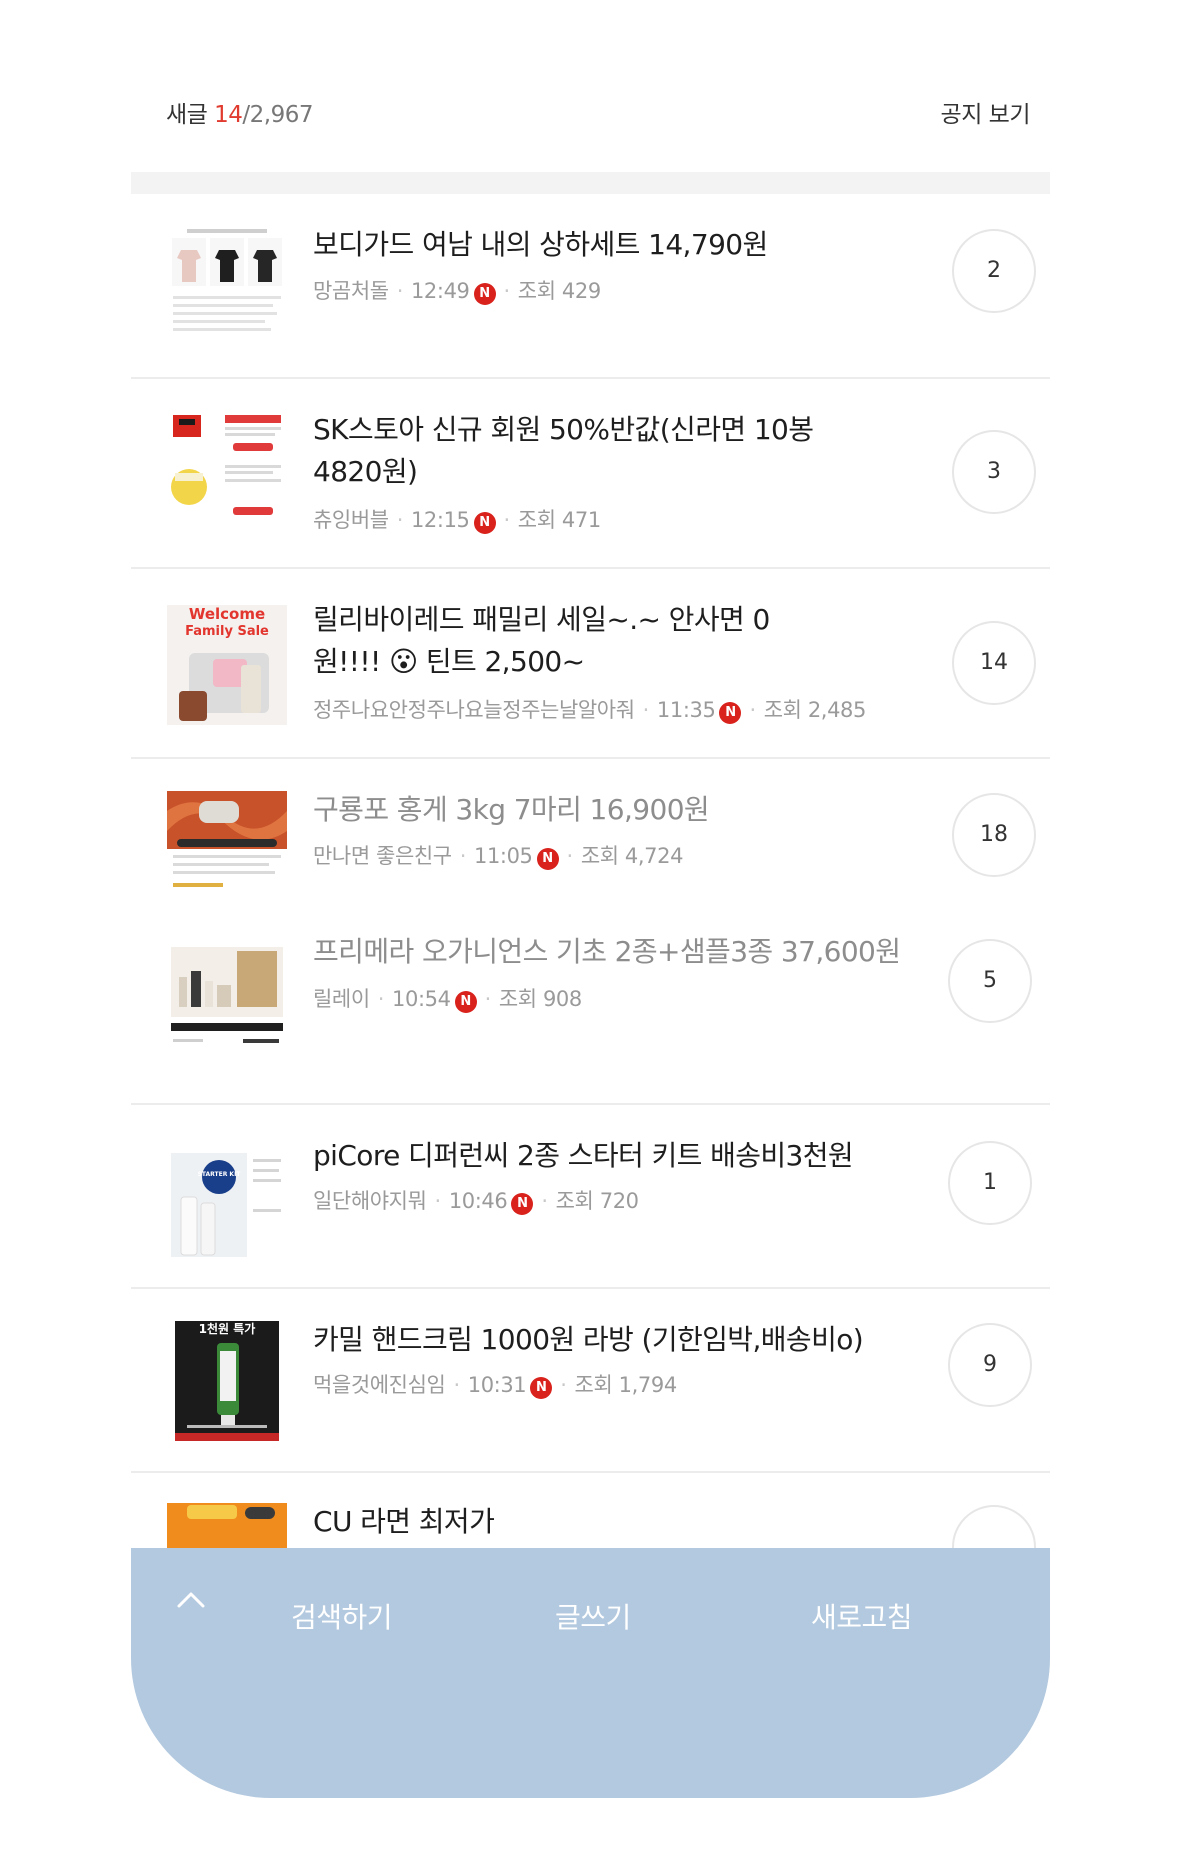  I want to click on post-title: 보디가드 여남 내의 상하세트 14,790원, so click(613, 245).